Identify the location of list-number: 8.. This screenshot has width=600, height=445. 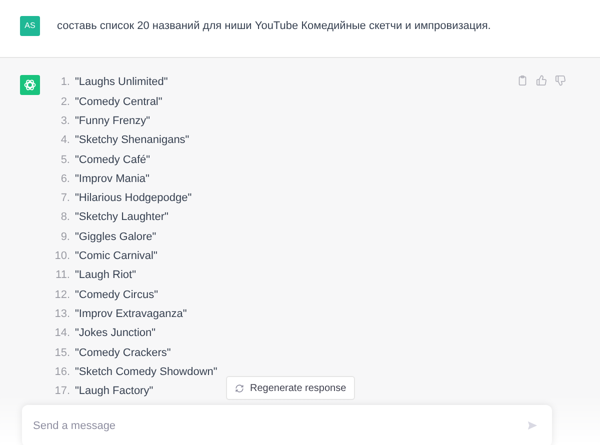
(65, 218).